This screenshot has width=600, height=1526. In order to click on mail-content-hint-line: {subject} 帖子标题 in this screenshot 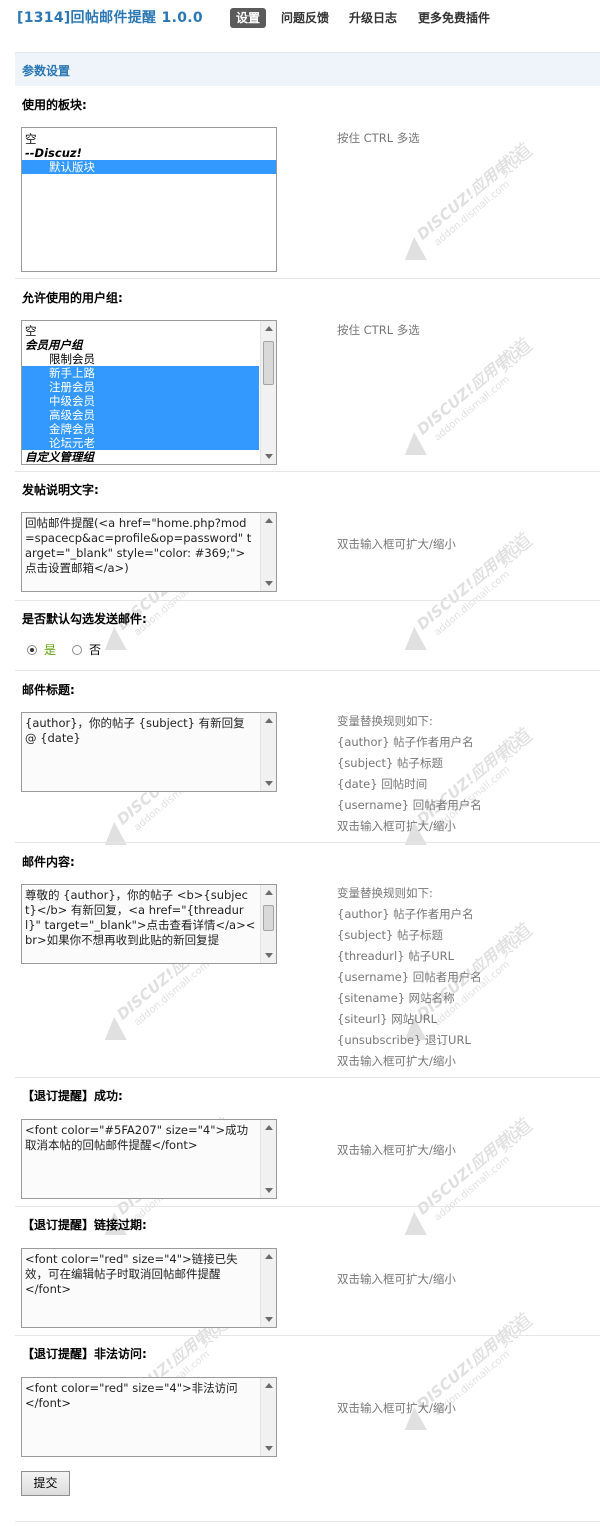, I will do `click(390, 935)`.